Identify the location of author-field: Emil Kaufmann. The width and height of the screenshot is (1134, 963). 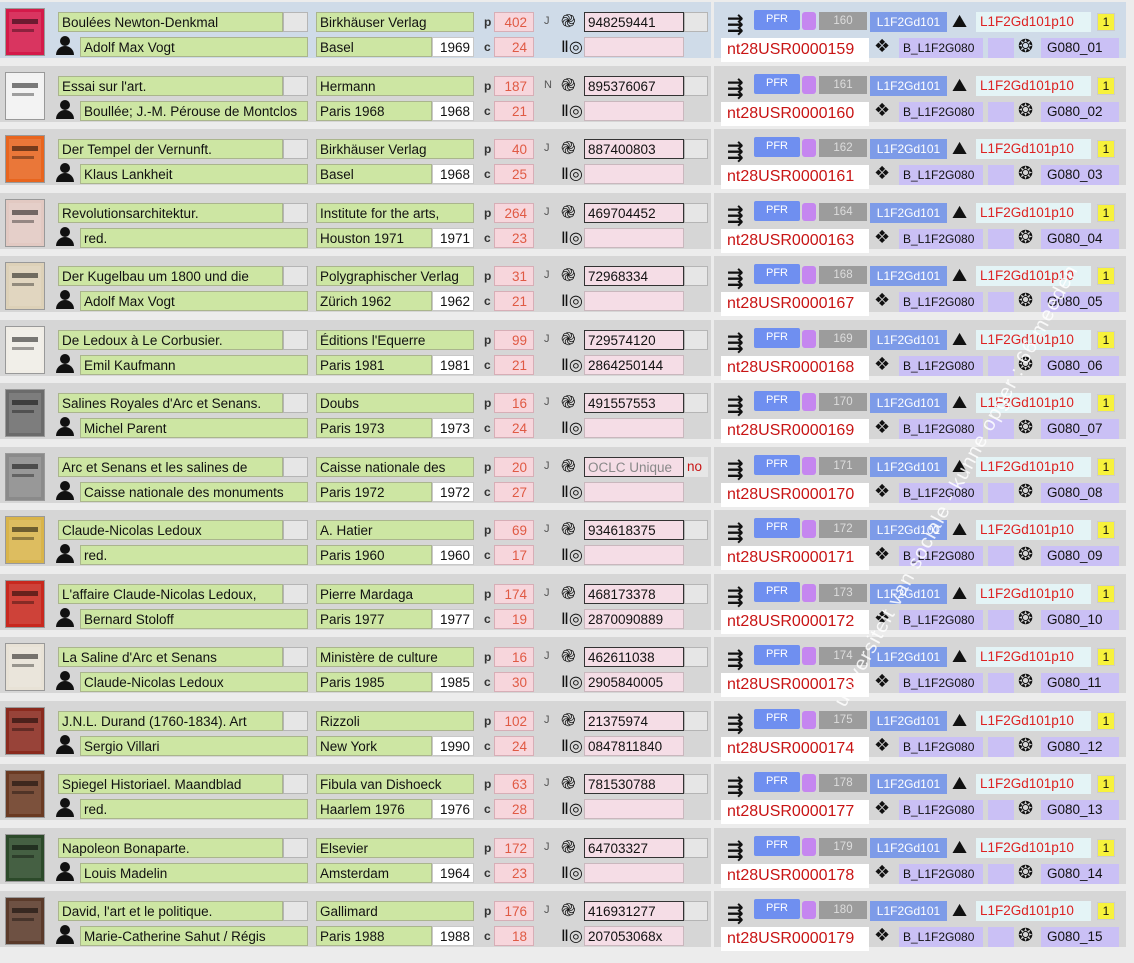
(194, 364).